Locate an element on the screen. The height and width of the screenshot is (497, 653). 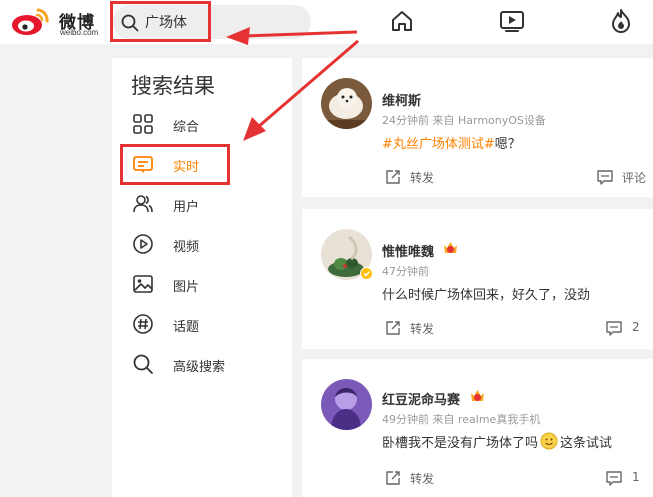
annotation-box-realtime is located at coordinates (175, 164).